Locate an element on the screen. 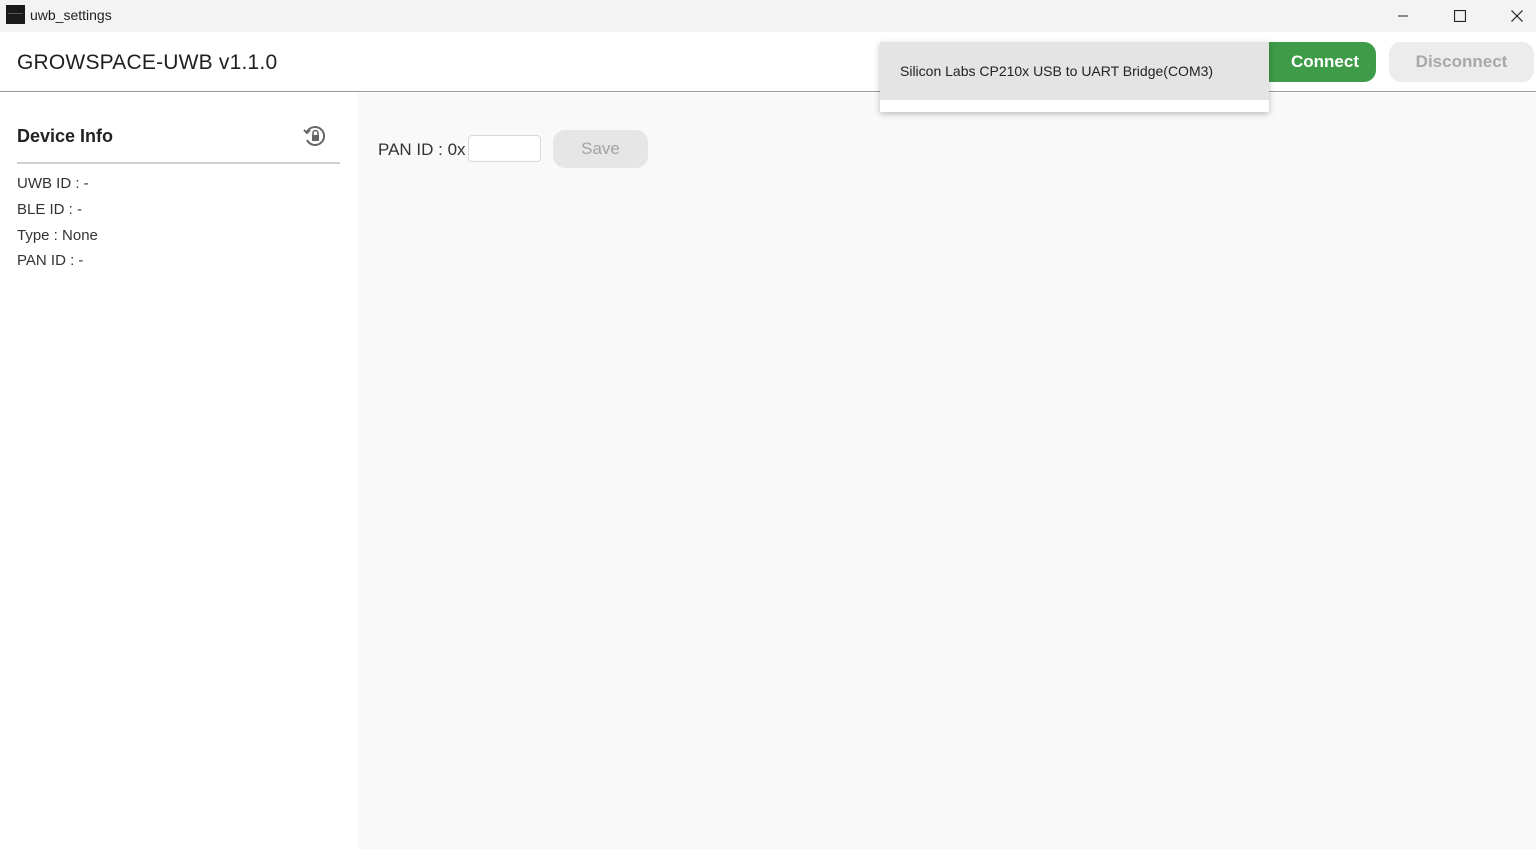  uwb-id-text: UWB ID : - is located at coordinates (53, 183).